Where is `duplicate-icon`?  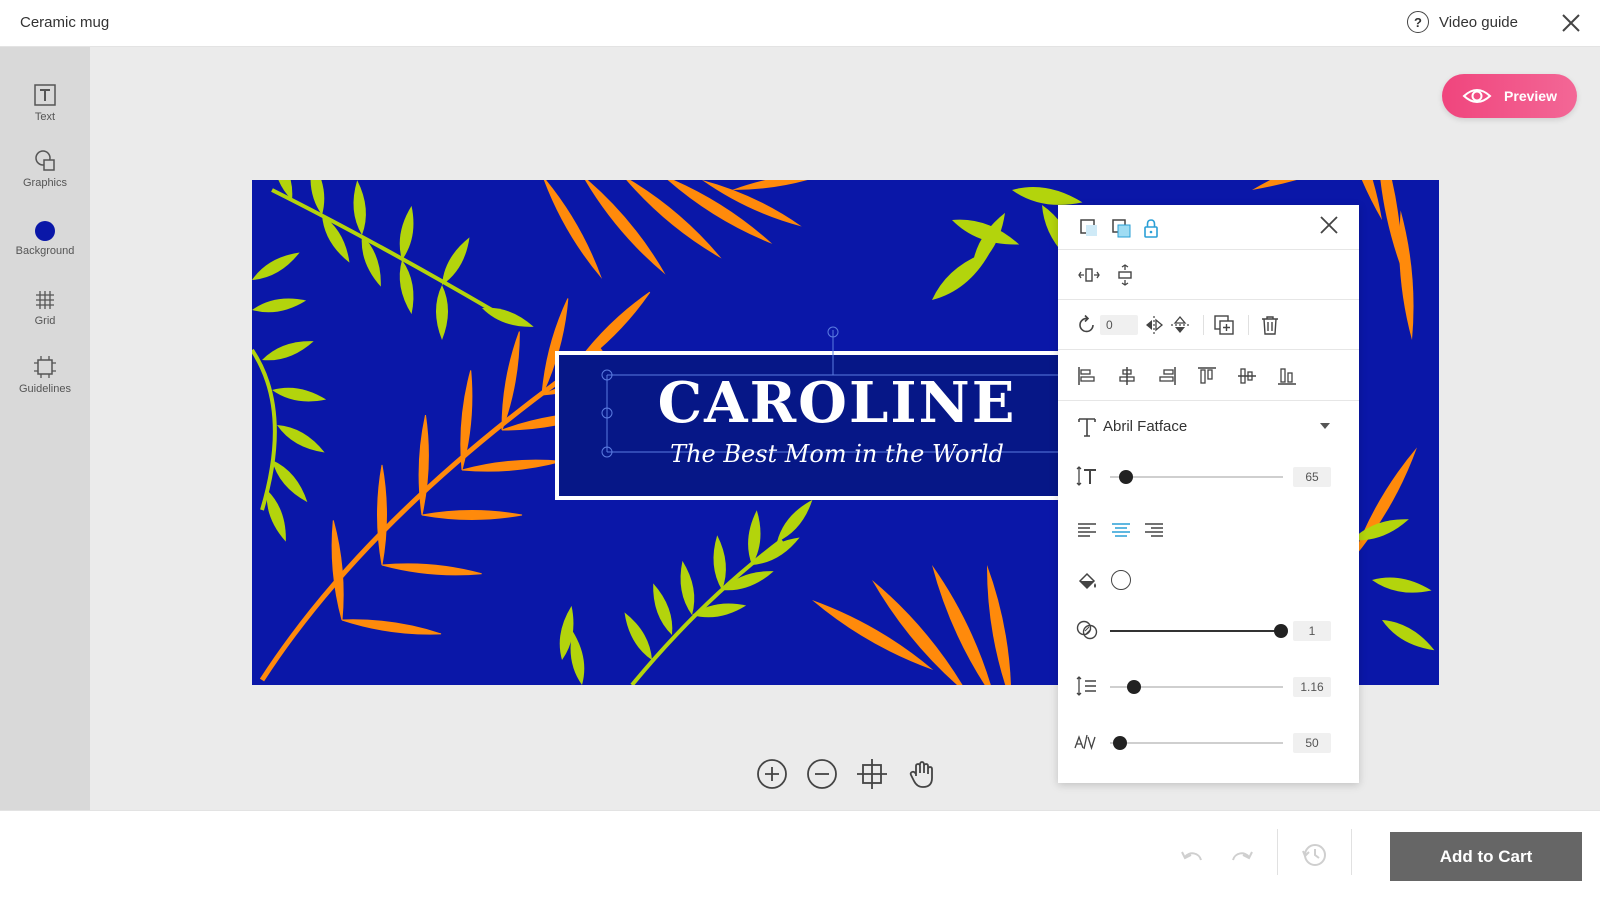
duplicate-icon is located at coordinates (1224, 325).